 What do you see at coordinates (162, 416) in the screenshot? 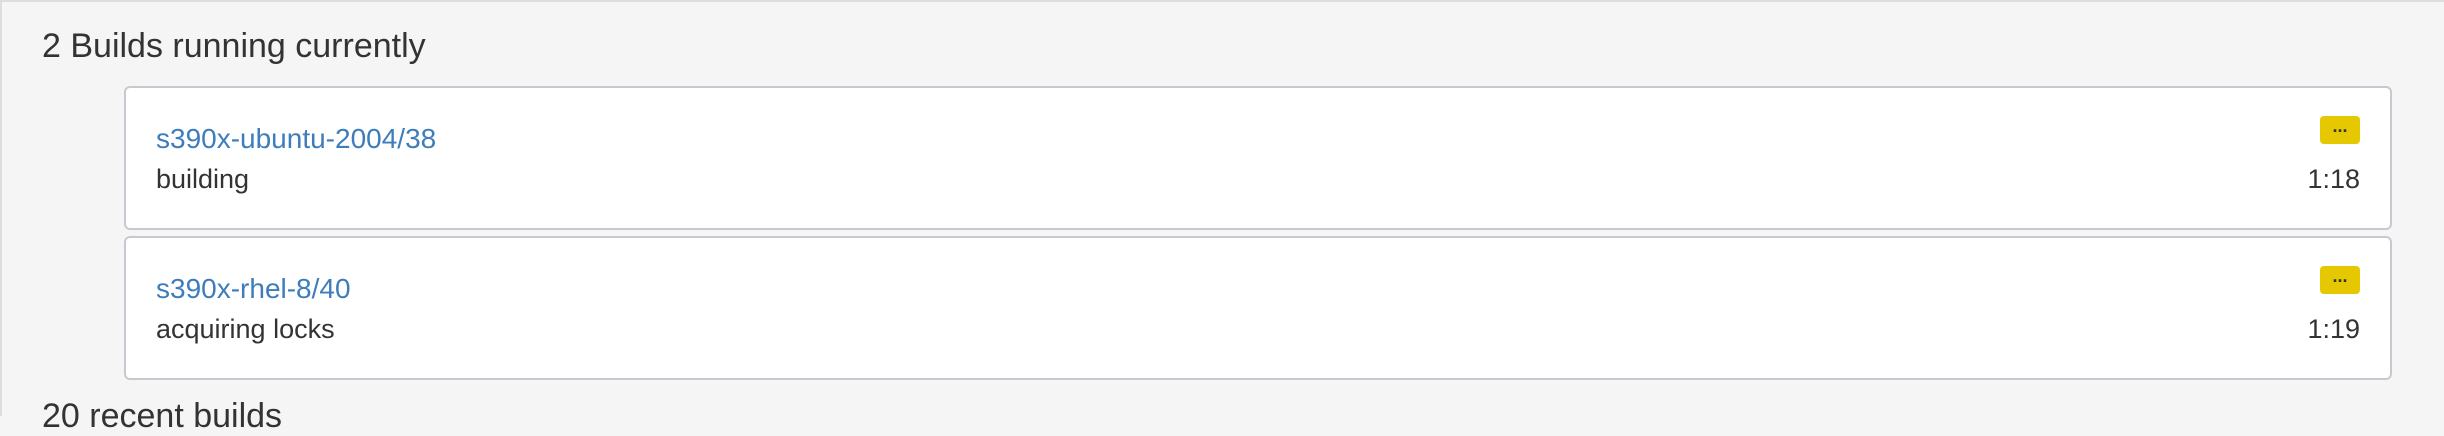
I see `recent-builds-title: 20 recent builds` at bounding box center [162, 416].